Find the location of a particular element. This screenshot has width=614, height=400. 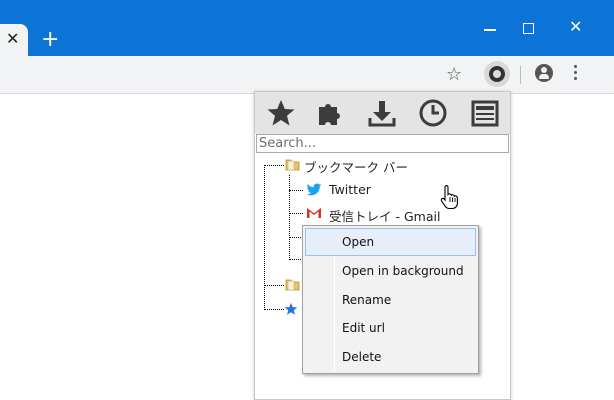

title-bar: ✕ + ✕ is located at coordinates (307, 28).